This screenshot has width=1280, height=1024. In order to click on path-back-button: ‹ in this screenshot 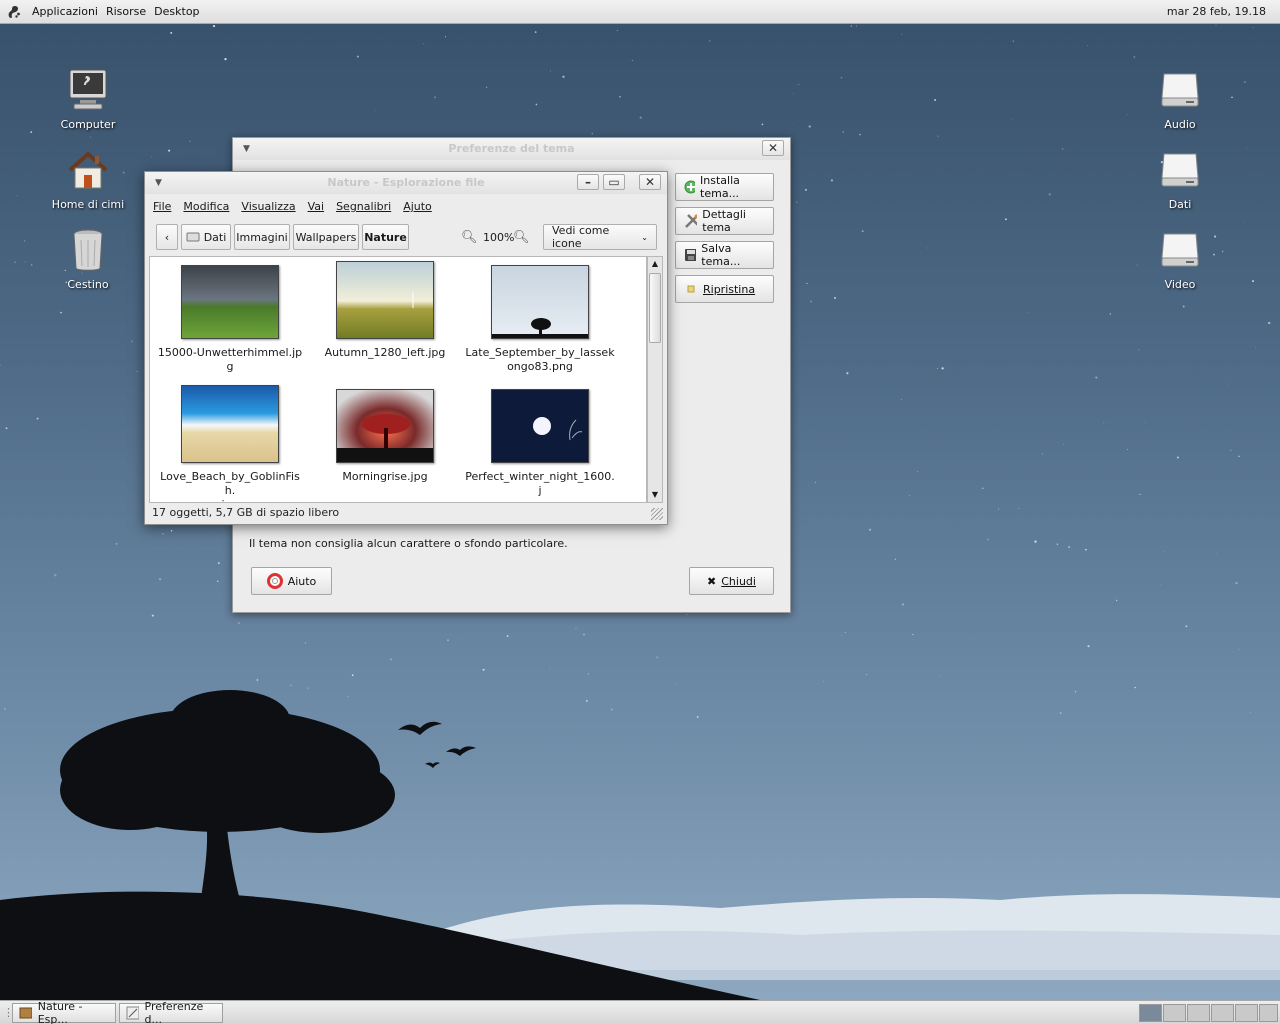, I will do `click(167, 237)`.